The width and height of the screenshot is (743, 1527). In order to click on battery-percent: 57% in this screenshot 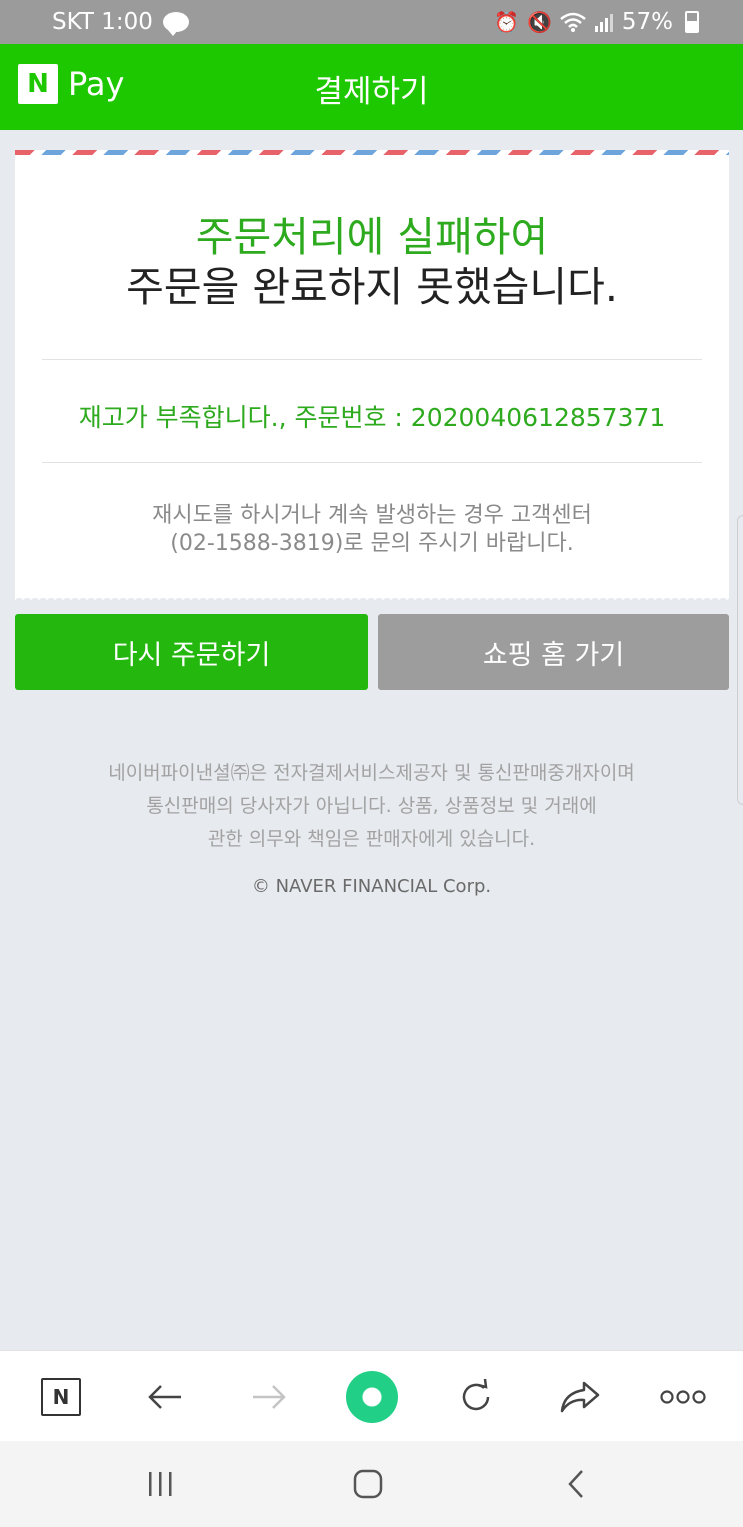, I will do `click(647, 22)`.